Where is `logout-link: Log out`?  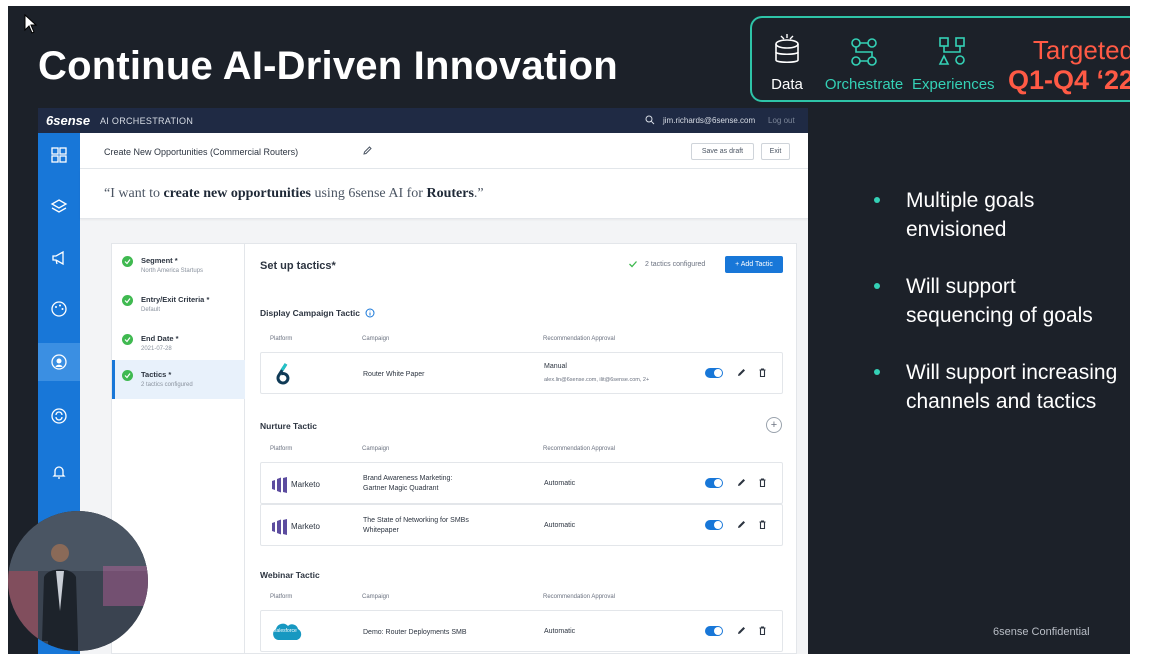 logout-link: Log out is located at coordinates (781, 120).